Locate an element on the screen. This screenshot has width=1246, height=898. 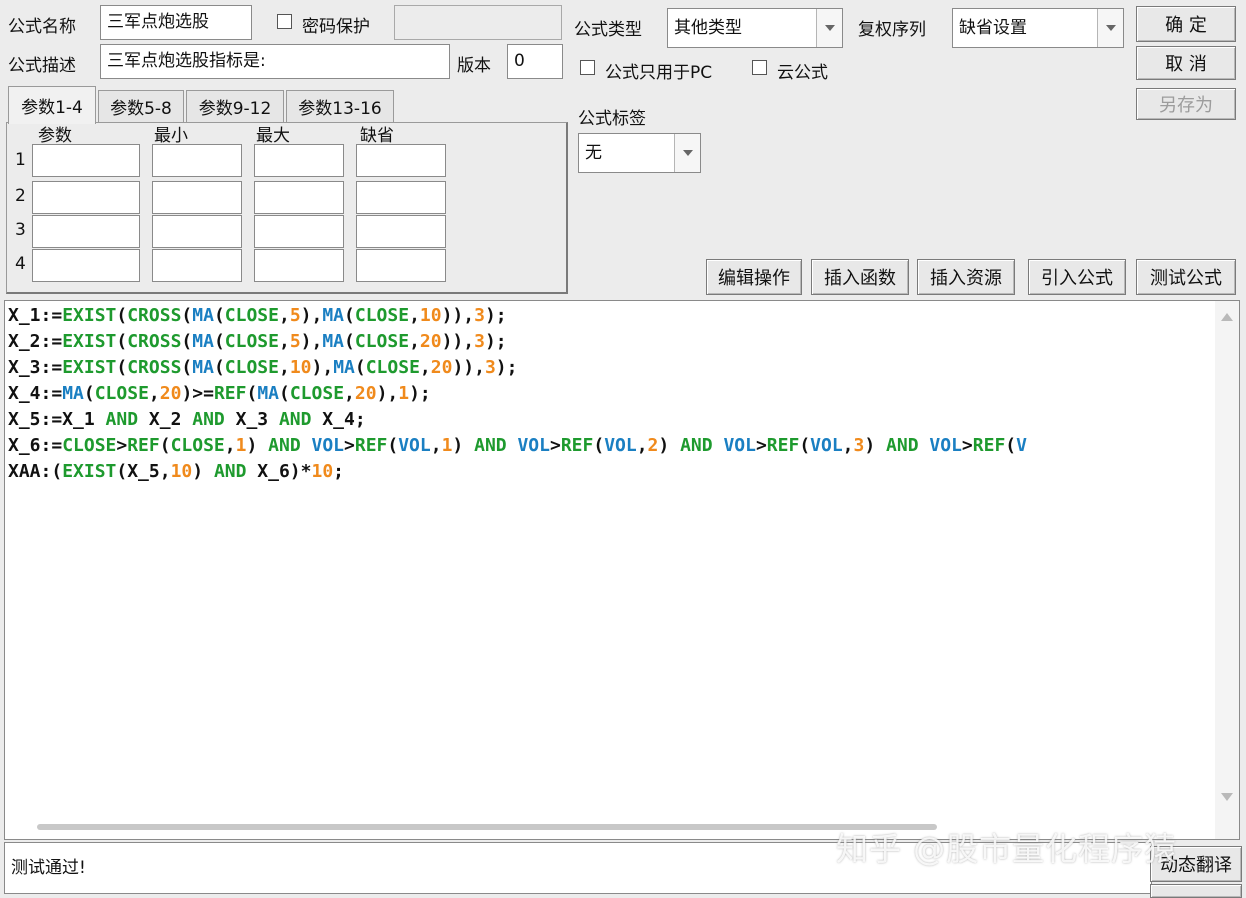
code-token: X_4:= is located at coordinates (35, 393).